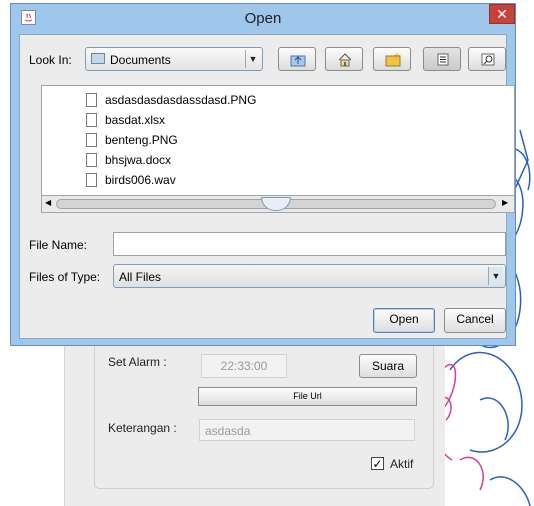 Image resolution: width=534 pixels, height=506 pixels. I want to click on up-folder-icon, so click(298, 61).